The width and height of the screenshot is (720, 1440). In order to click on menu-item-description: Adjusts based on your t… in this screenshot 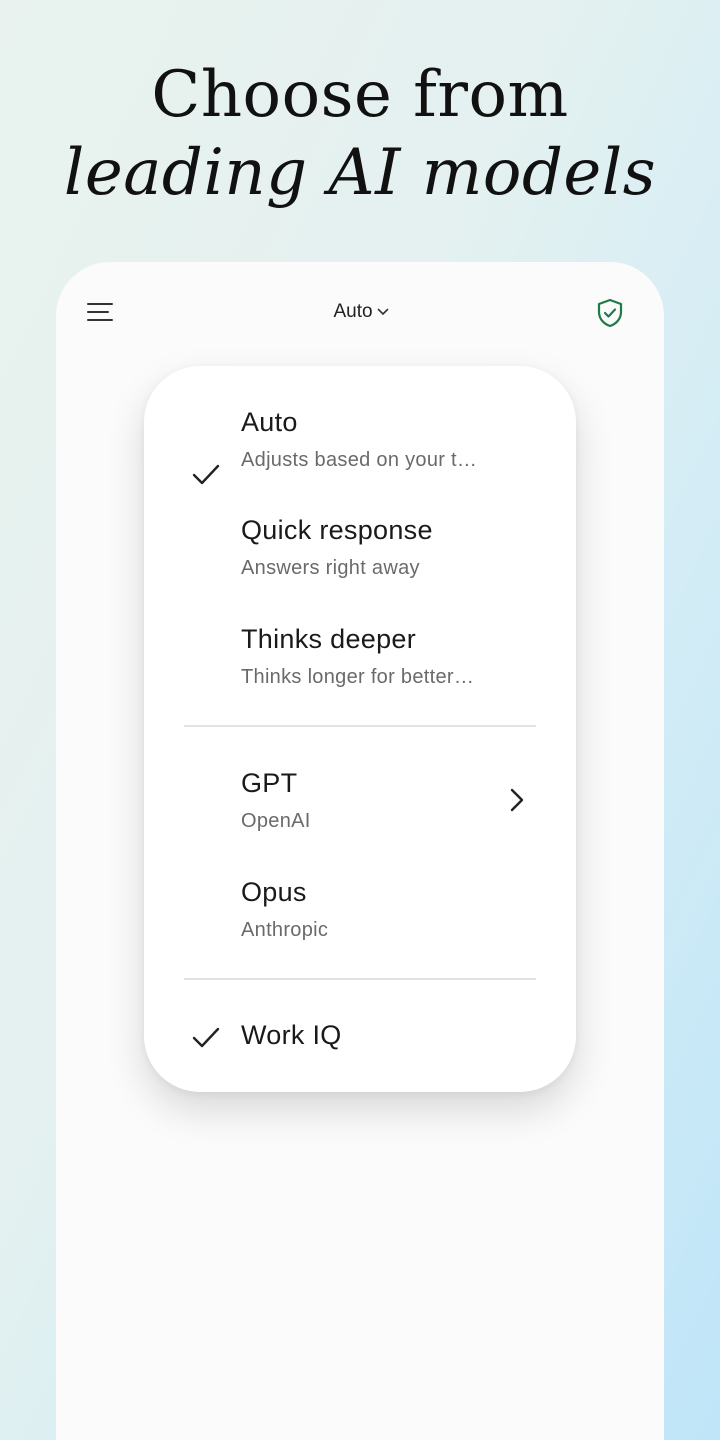, I will do `click(359, 460)`.